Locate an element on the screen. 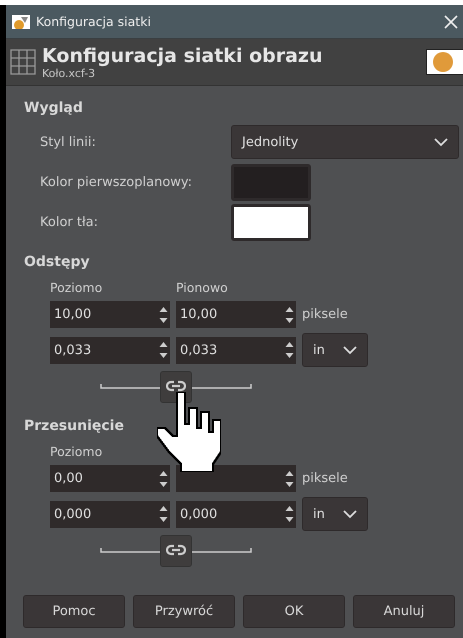 The image size is (463, 638). column-label: Pionowo is located at coordinates (202, 287).